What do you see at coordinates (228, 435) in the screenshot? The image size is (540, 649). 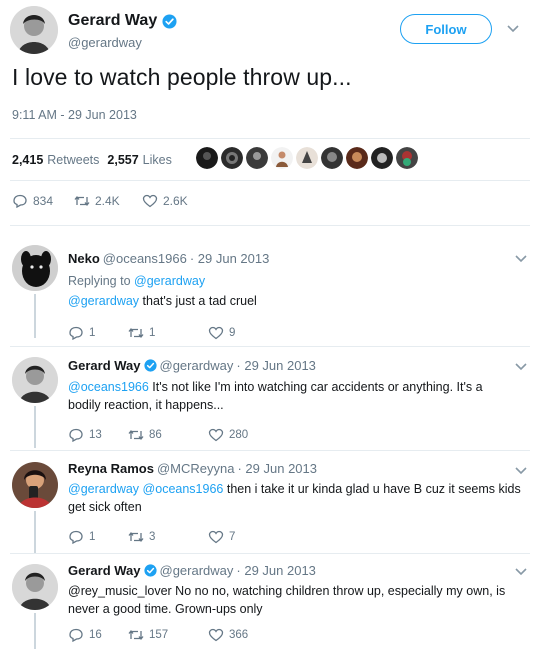 I see `like-button: 280` at bounding box center [228, 435].